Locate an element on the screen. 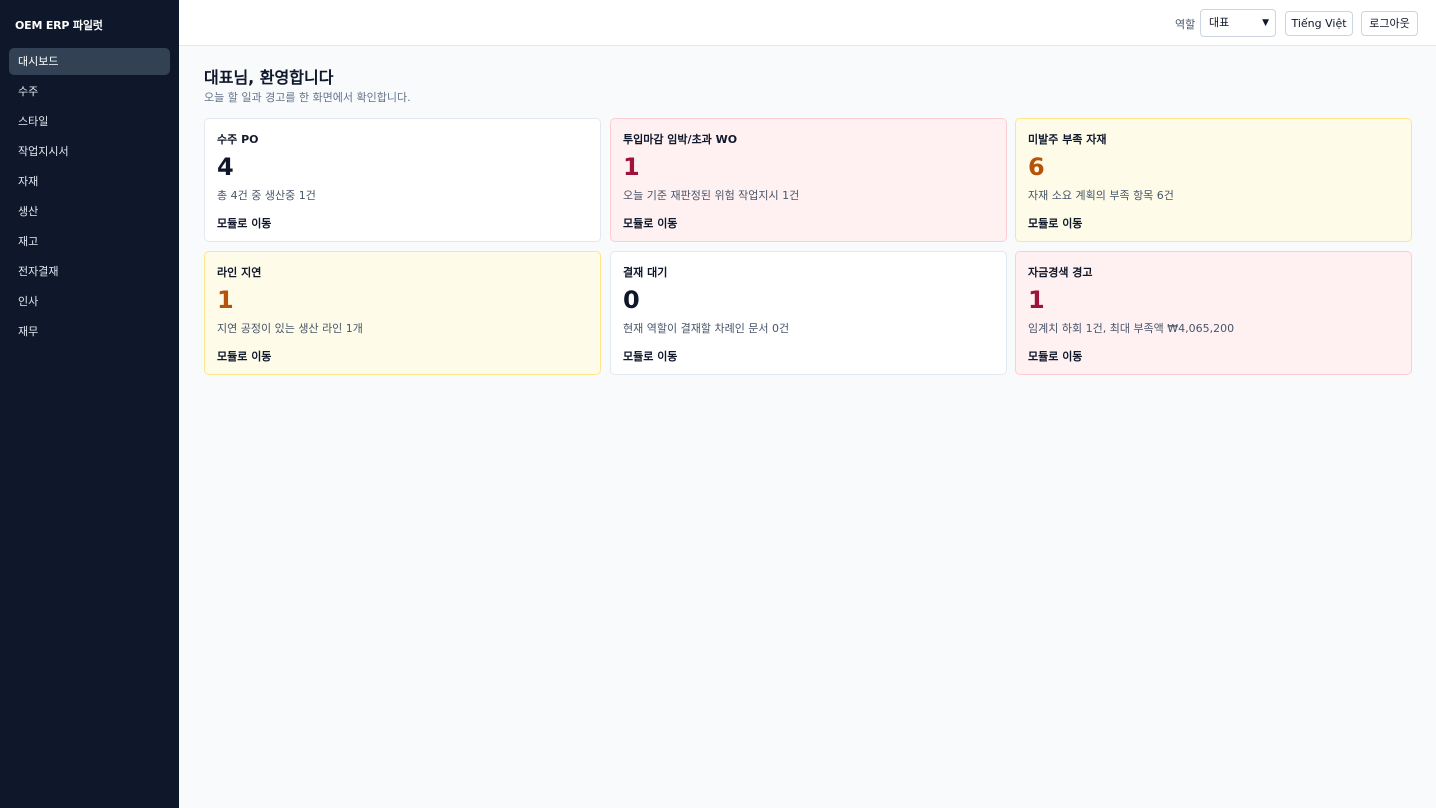  page-subtitle: 오늘 할 일과 경고를 한 화면에서 확인합니다. is located at coordinates (307, 97).